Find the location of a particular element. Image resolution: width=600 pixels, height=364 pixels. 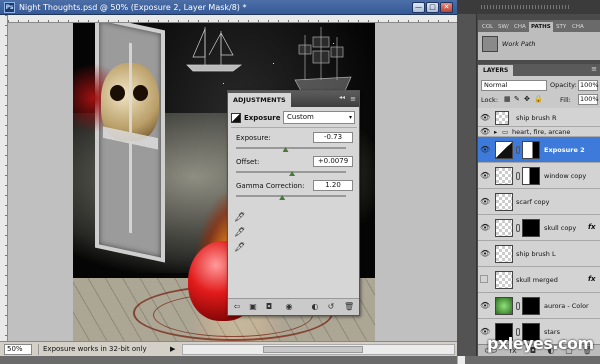

lock-position-icon: ✥ is located at coordinates (528, 99).